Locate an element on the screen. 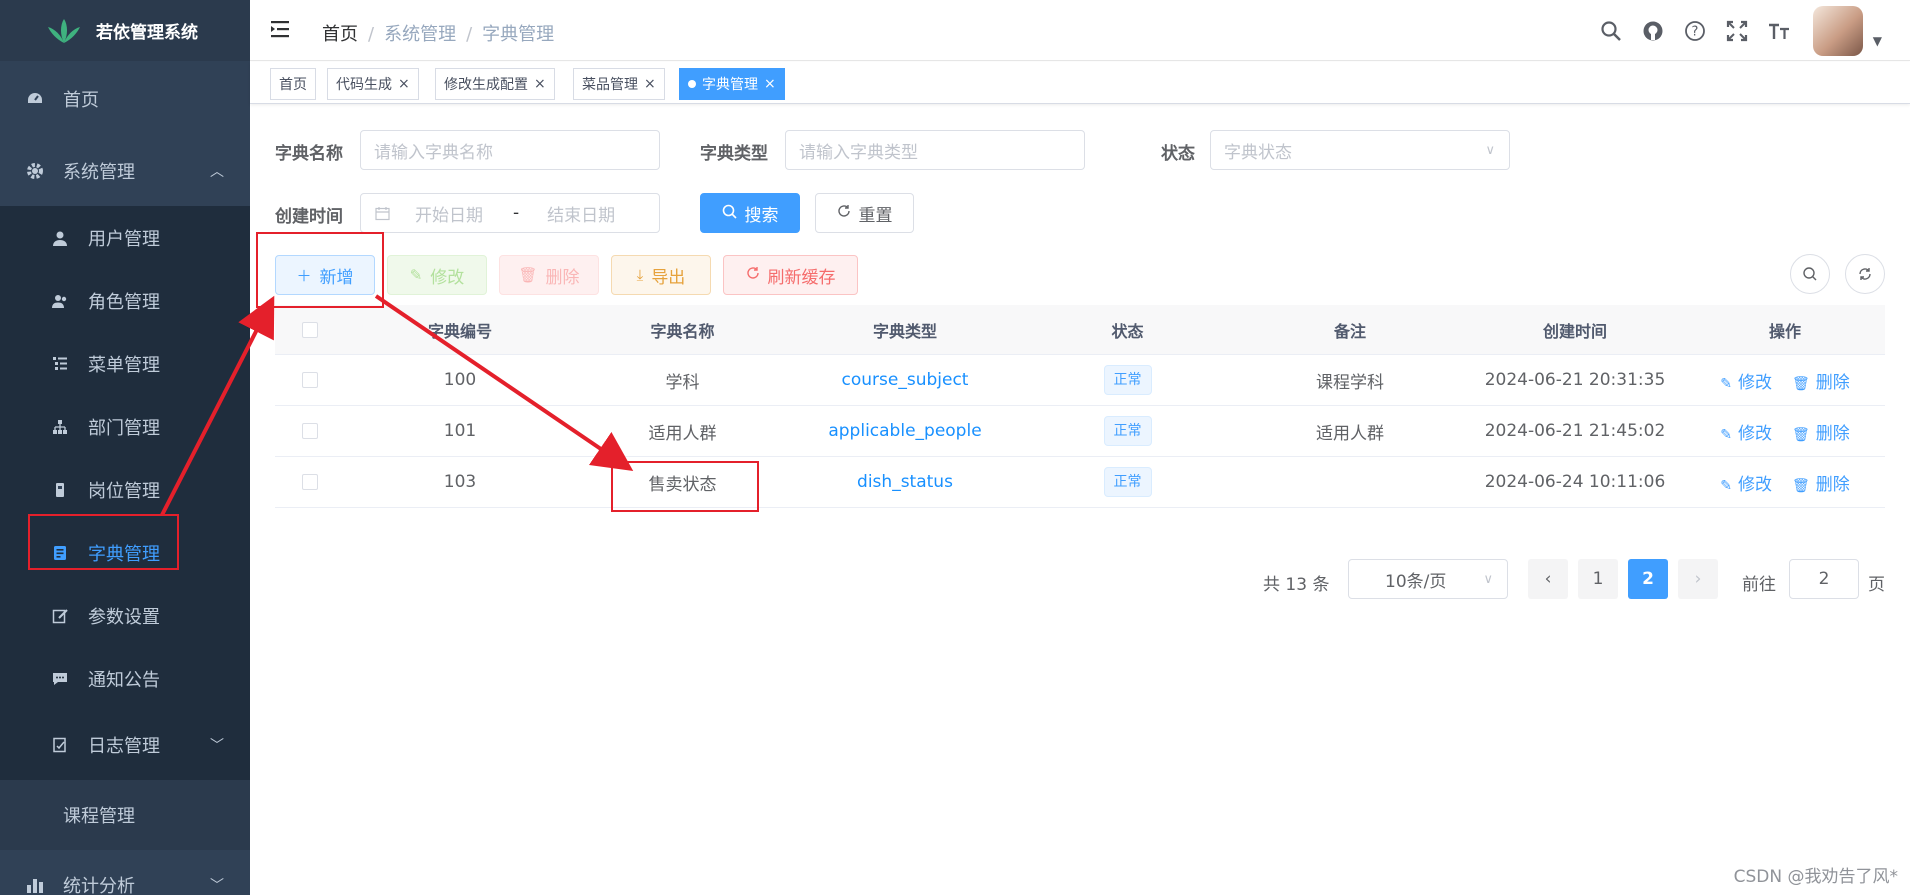 Image resolution: width=1910 pixels, height=895 pixels. select-all-checkbox is located at coordinates (310, 329).